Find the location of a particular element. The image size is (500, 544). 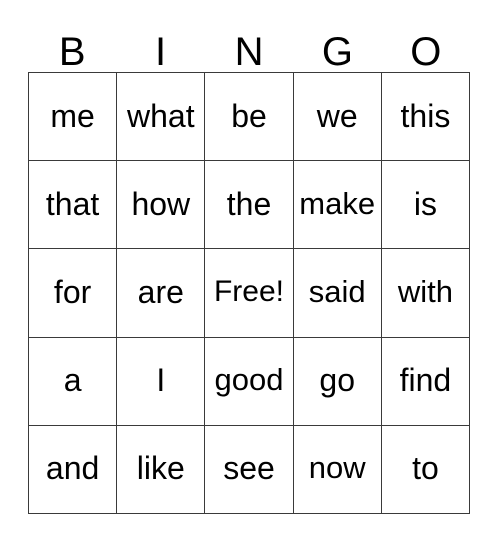

bingo-cell: what is located at coordinates (161, 117).